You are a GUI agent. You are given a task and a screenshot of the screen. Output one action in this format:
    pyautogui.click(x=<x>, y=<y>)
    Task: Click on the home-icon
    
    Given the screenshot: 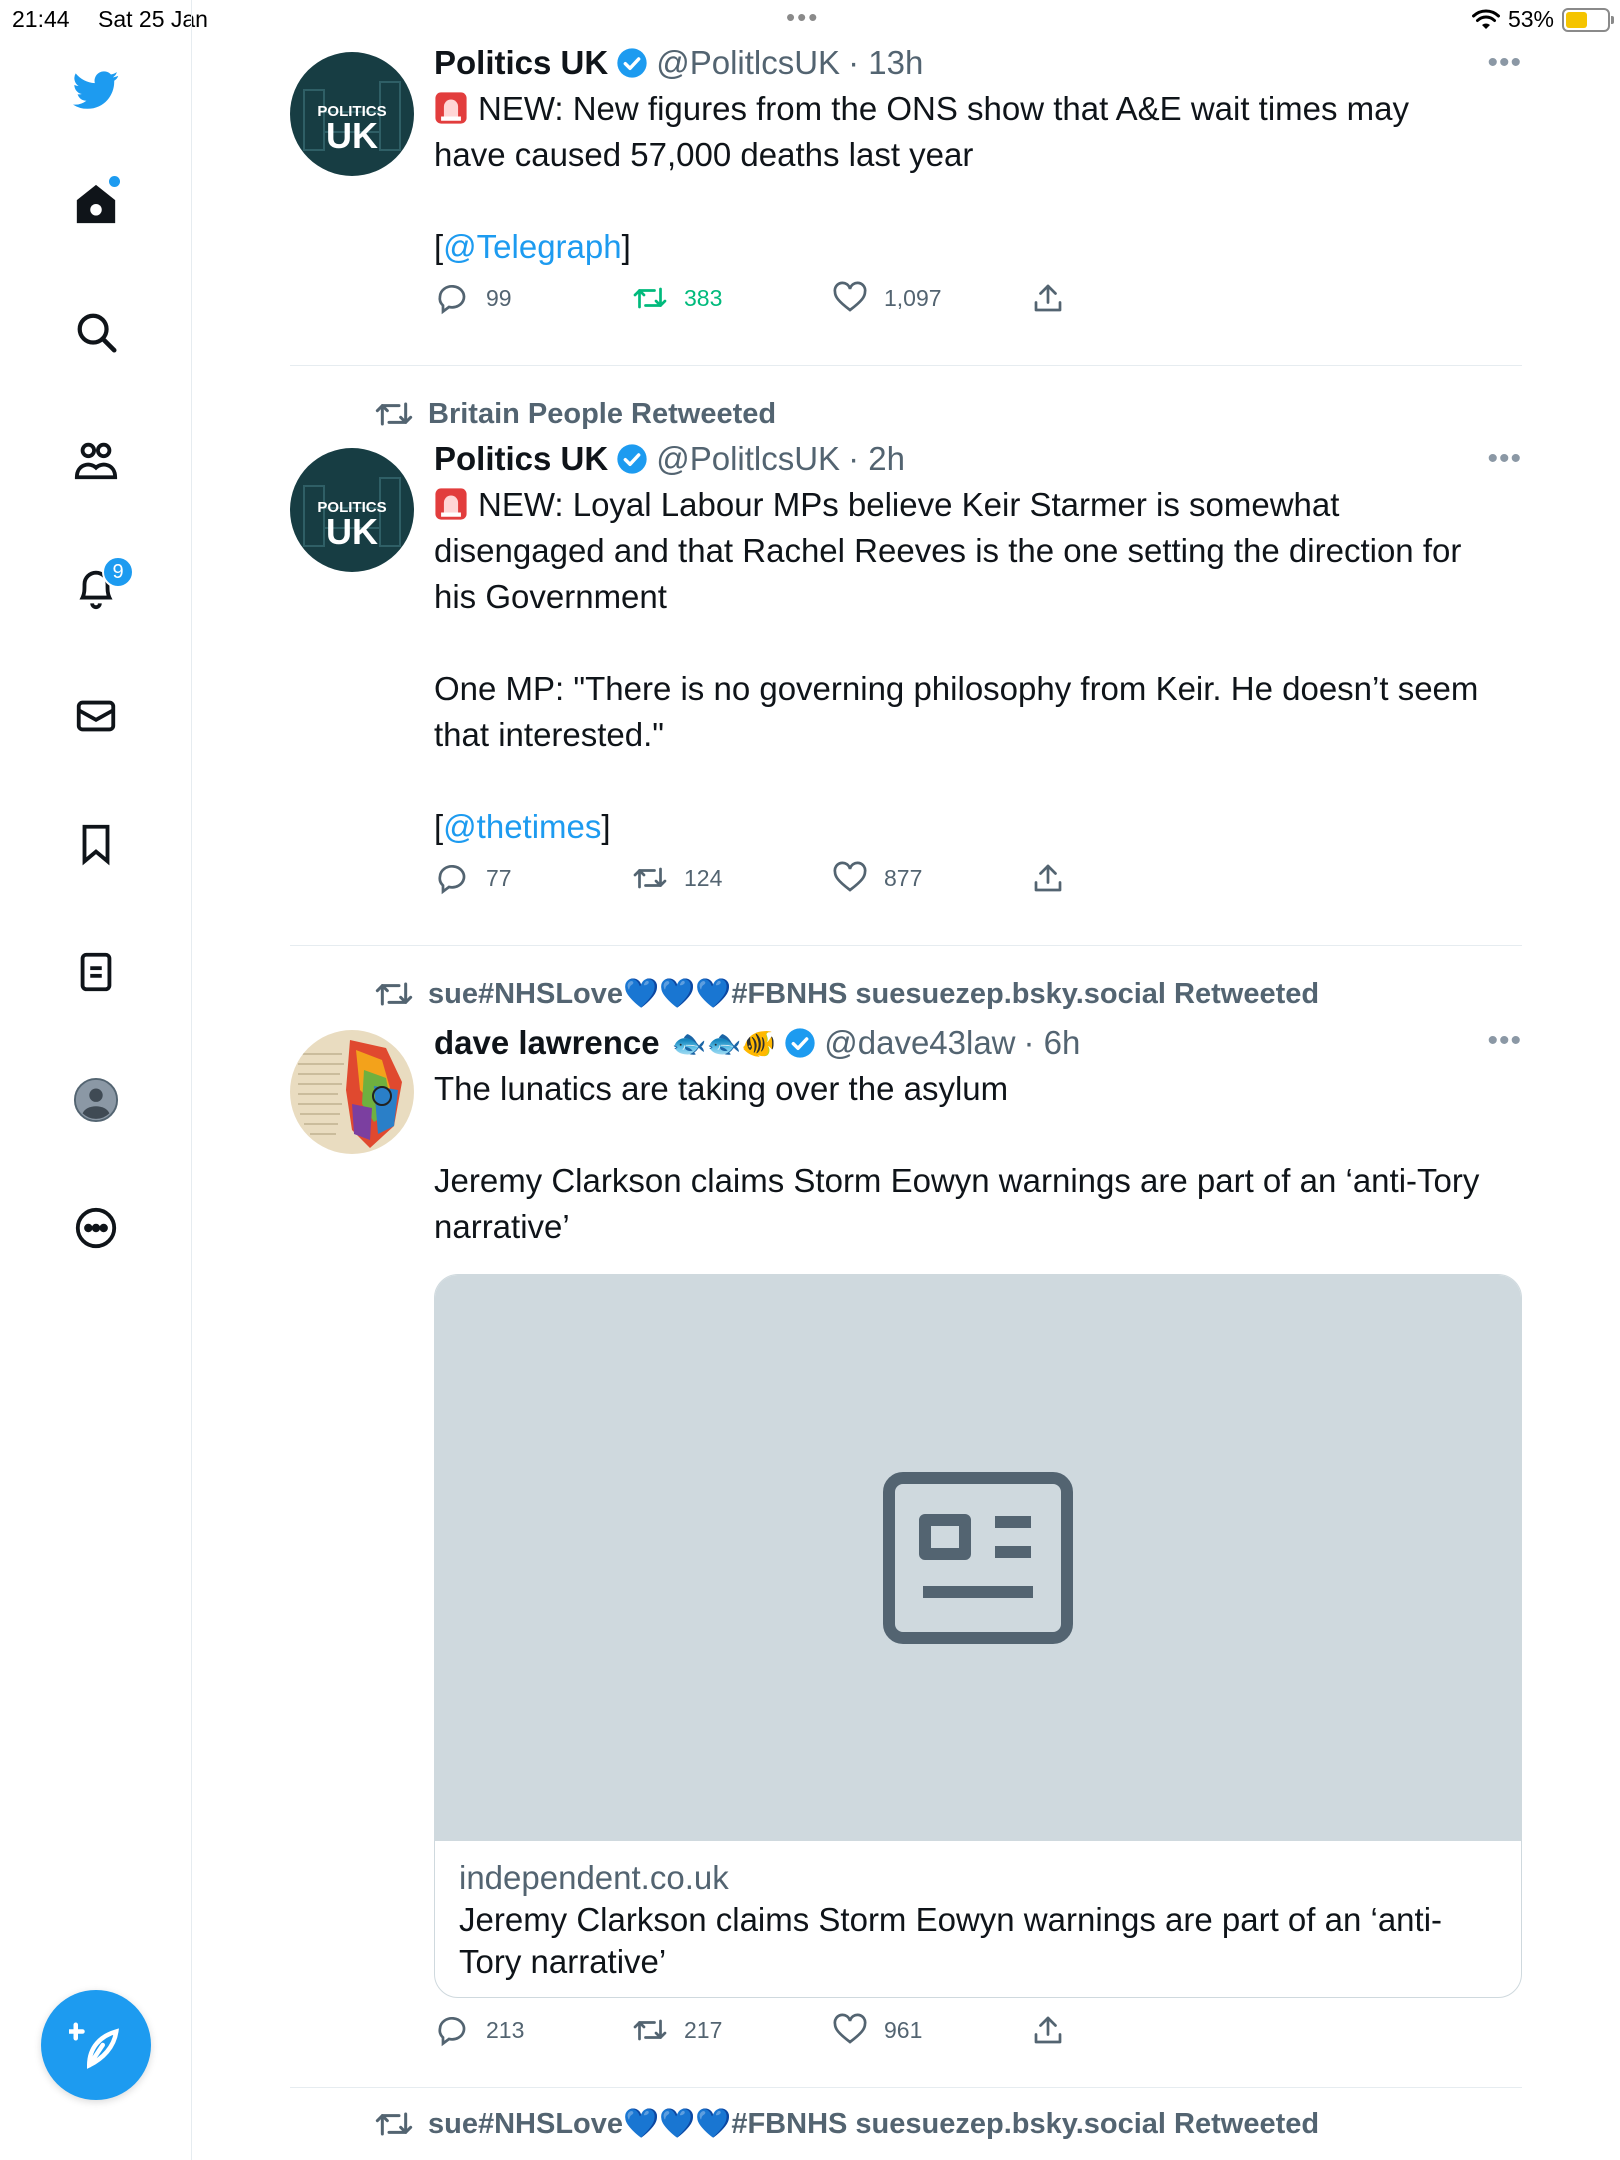 What is the action you would take?
    pyautogui.click(x=96, y=204)
    